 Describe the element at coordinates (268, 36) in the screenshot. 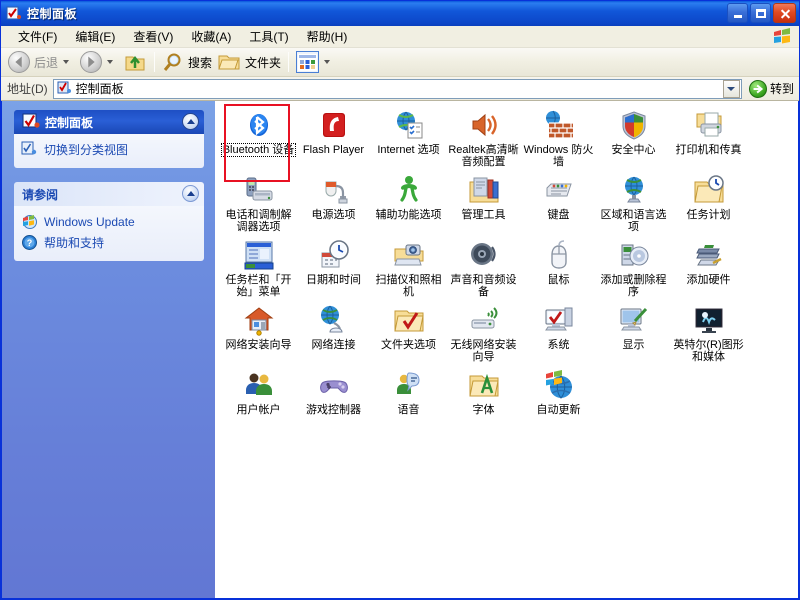

I see `menu-tools: 工具(T)` at that location.